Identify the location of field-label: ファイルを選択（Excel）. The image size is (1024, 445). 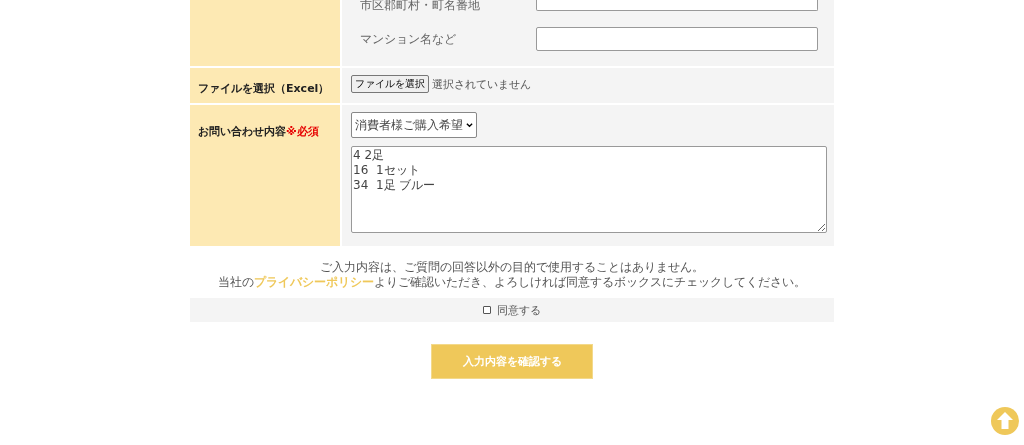
(264, 88).